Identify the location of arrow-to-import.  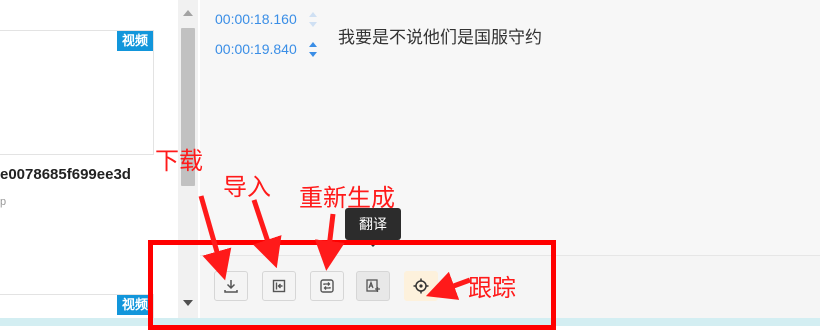
(266, 234).